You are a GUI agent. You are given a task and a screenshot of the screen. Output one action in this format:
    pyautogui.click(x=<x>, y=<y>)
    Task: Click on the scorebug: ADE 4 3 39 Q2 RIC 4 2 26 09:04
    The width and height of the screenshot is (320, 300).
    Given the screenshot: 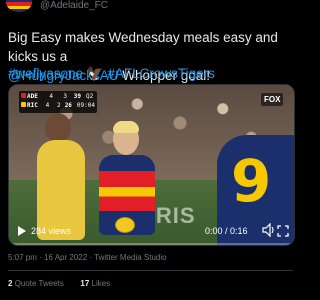 What is the action you would take?
    pyautogui.click(x=58, y=102)
    